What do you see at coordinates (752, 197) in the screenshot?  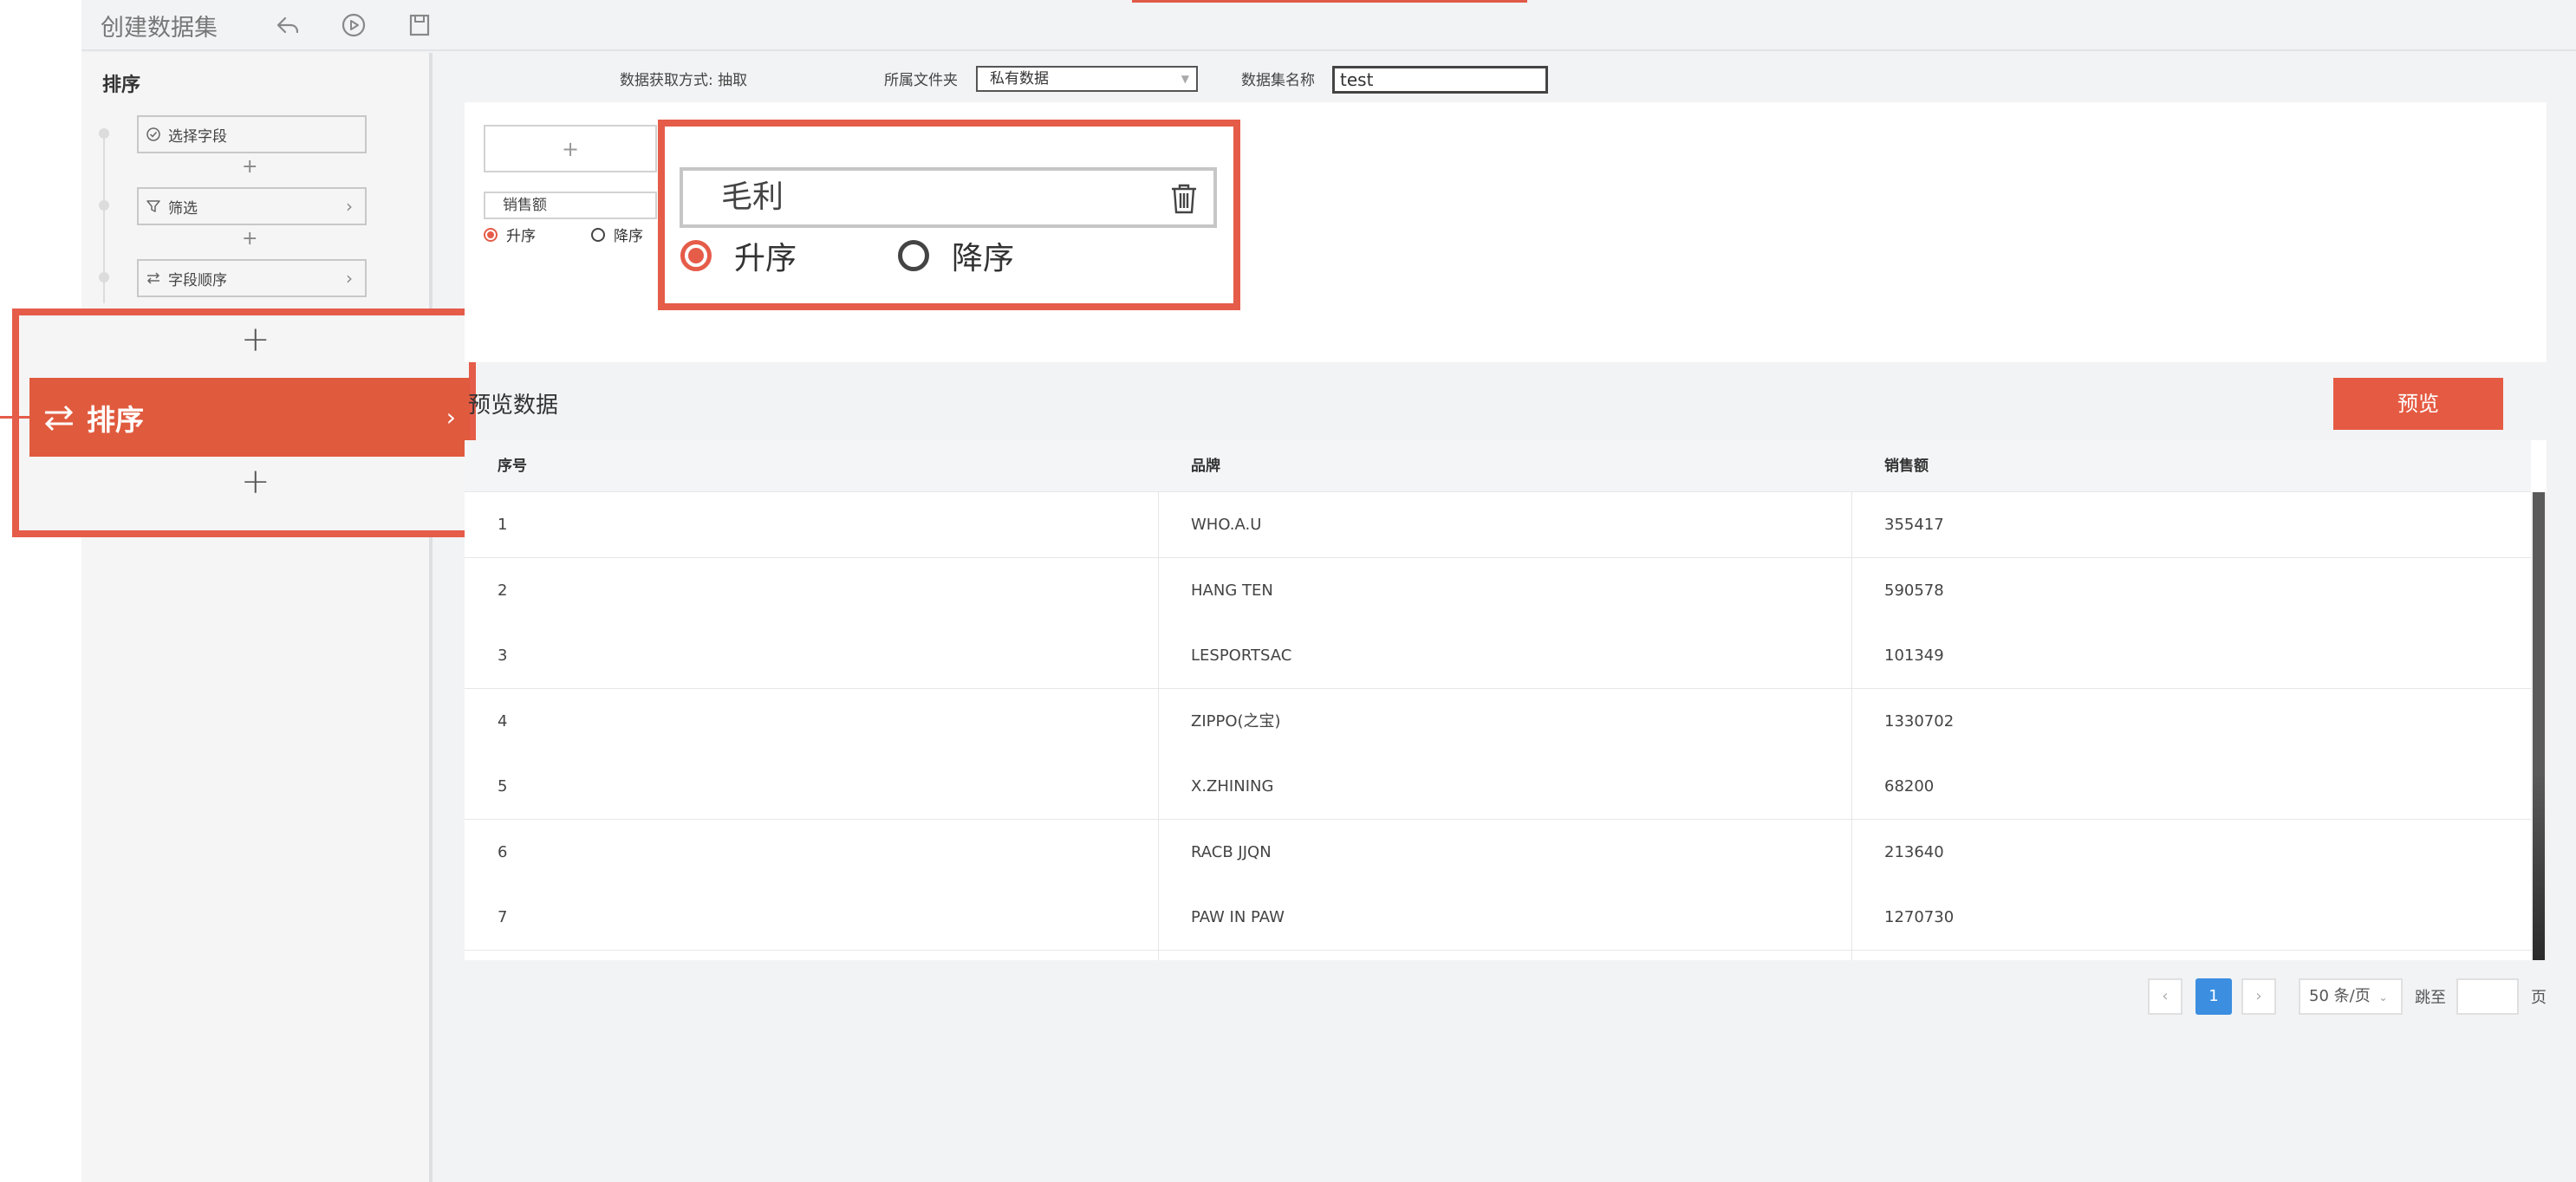 I see `sort-field-value: 毛利` at bounding box center [752, 197].